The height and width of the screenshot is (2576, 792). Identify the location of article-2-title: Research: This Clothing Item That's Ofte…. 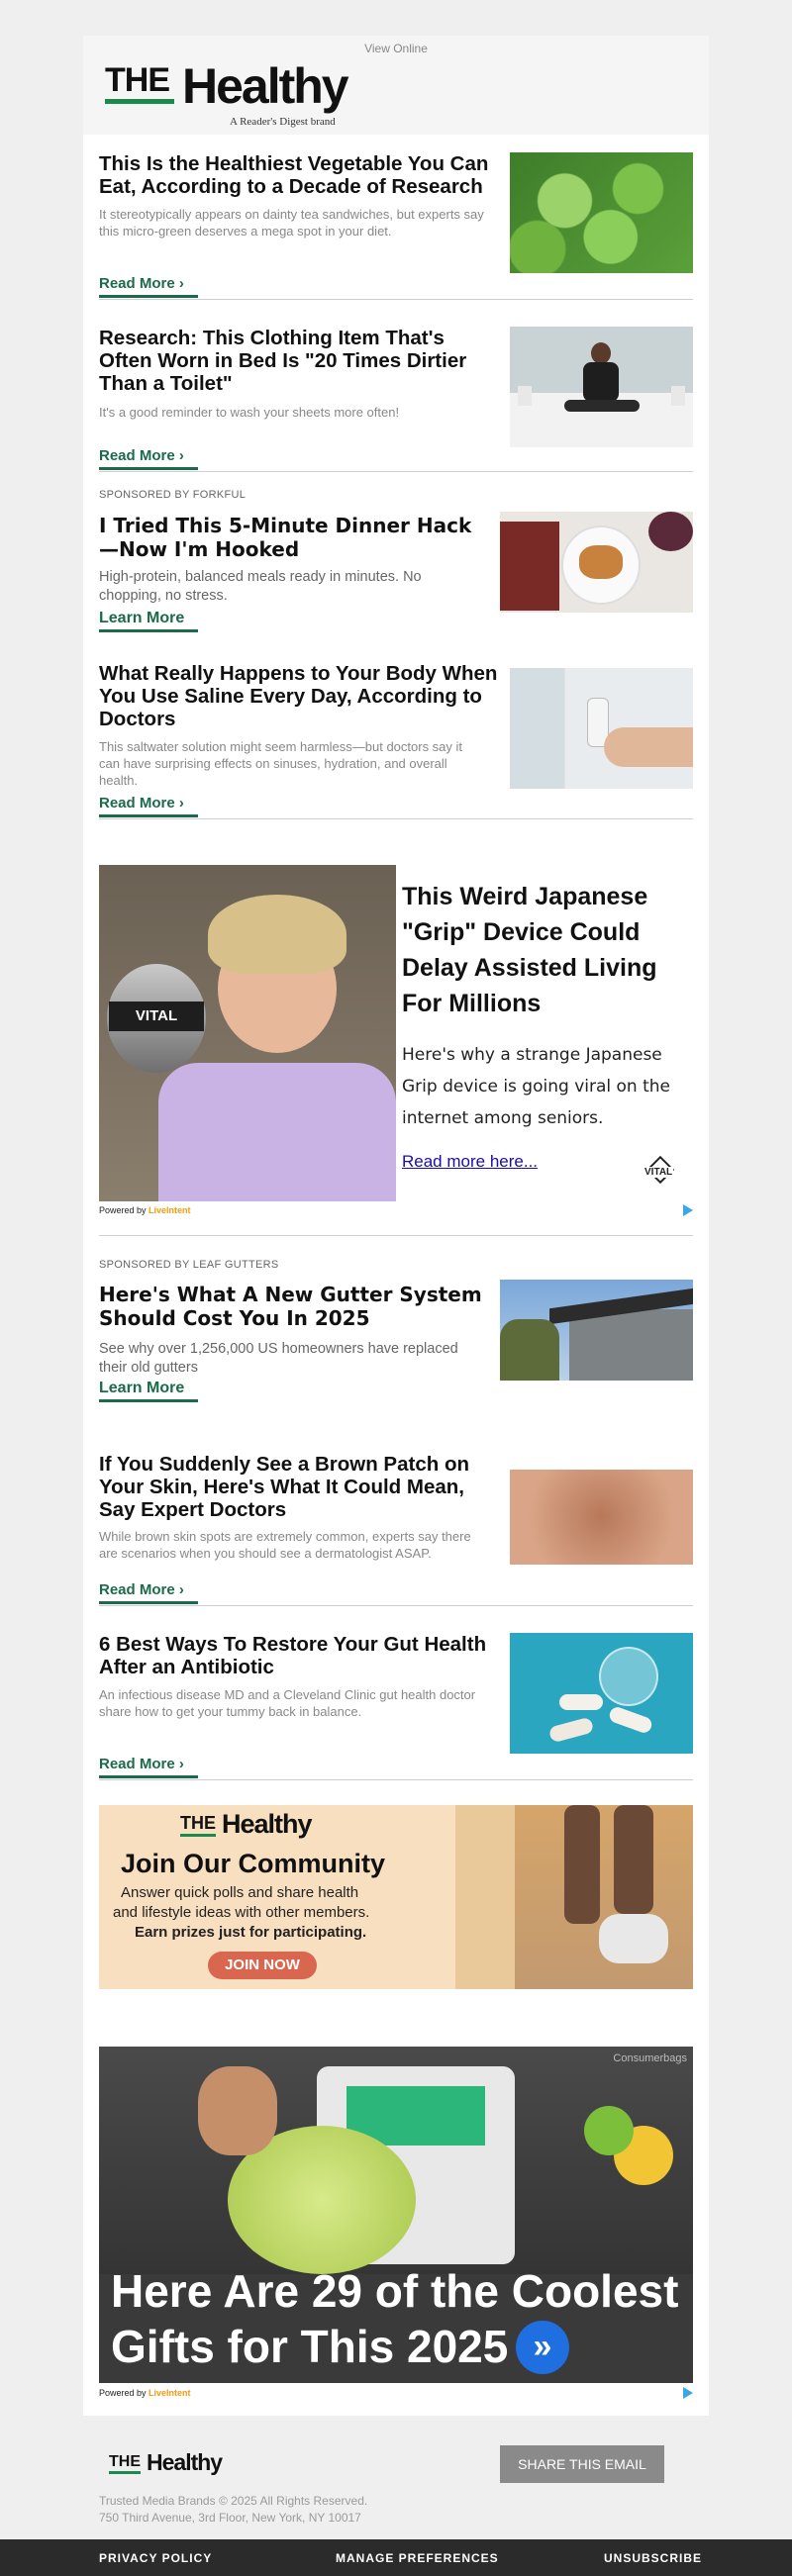
(299, 361).